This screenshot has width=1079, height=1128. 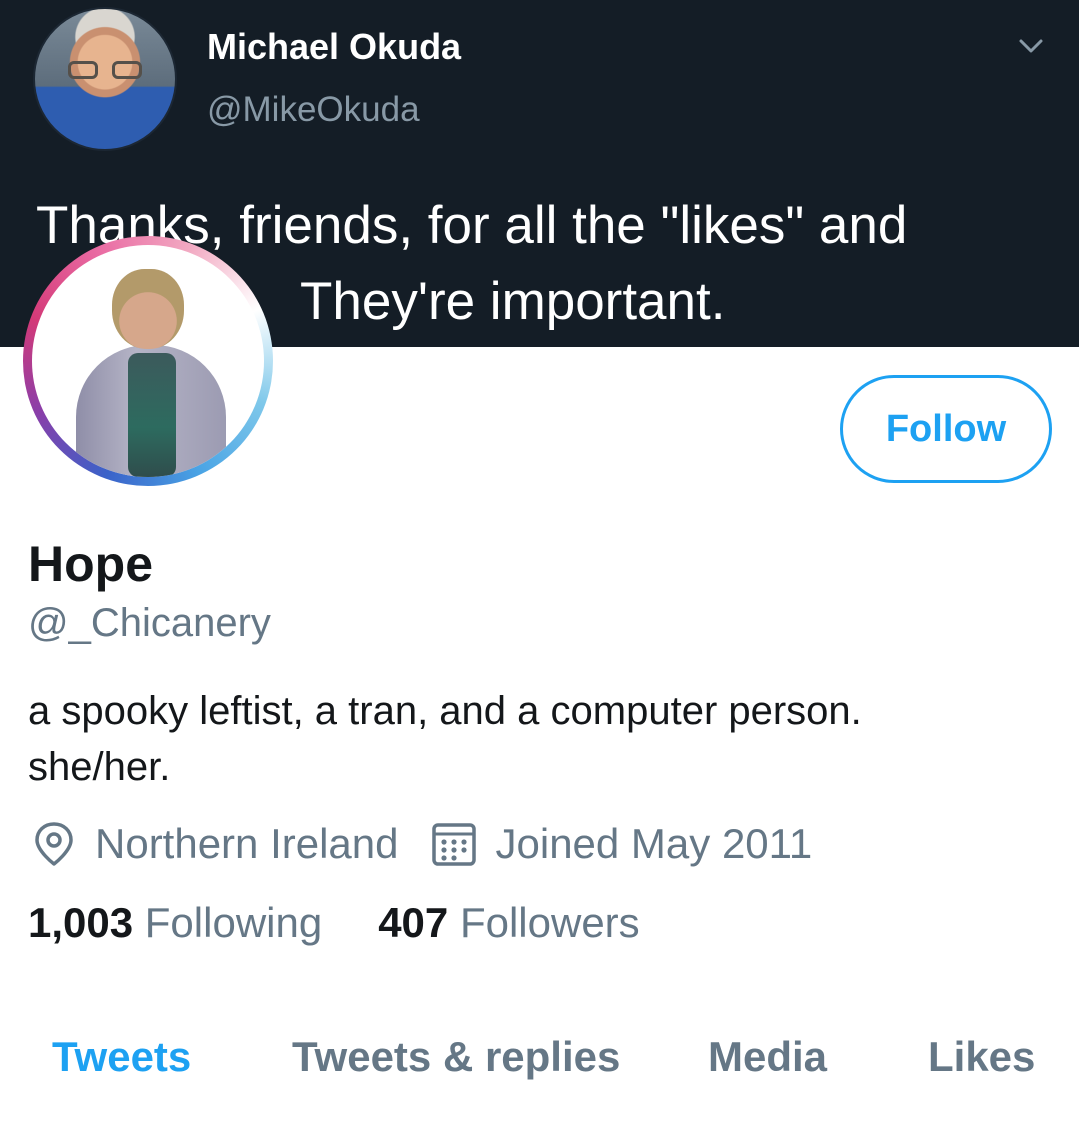 I want to click on profile-handle: @_Chicanery, so click(x=149, y=623).